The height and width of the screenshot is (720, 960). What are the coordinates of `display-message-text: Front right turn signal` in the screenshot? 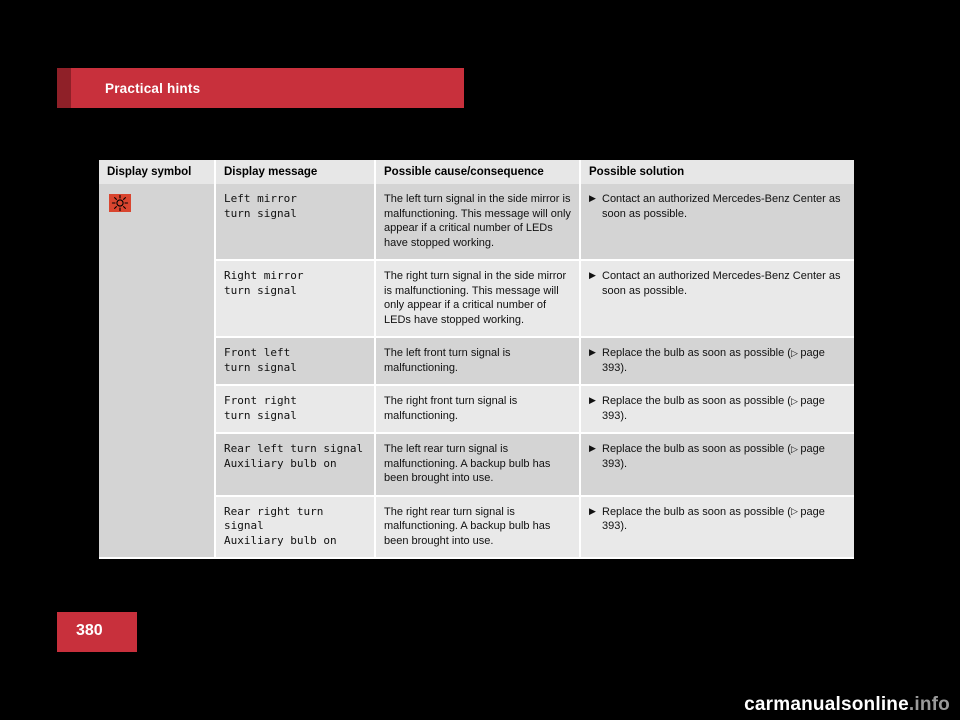 It's located at (295, 410).